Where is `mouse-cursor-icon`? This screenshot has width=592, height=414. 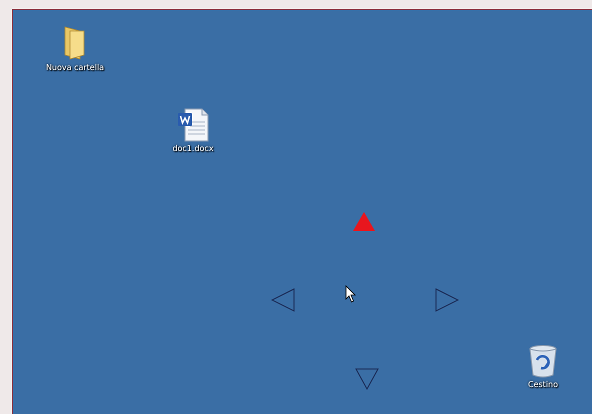 mouse-cursor-icon is located at coordinates (350, 294).